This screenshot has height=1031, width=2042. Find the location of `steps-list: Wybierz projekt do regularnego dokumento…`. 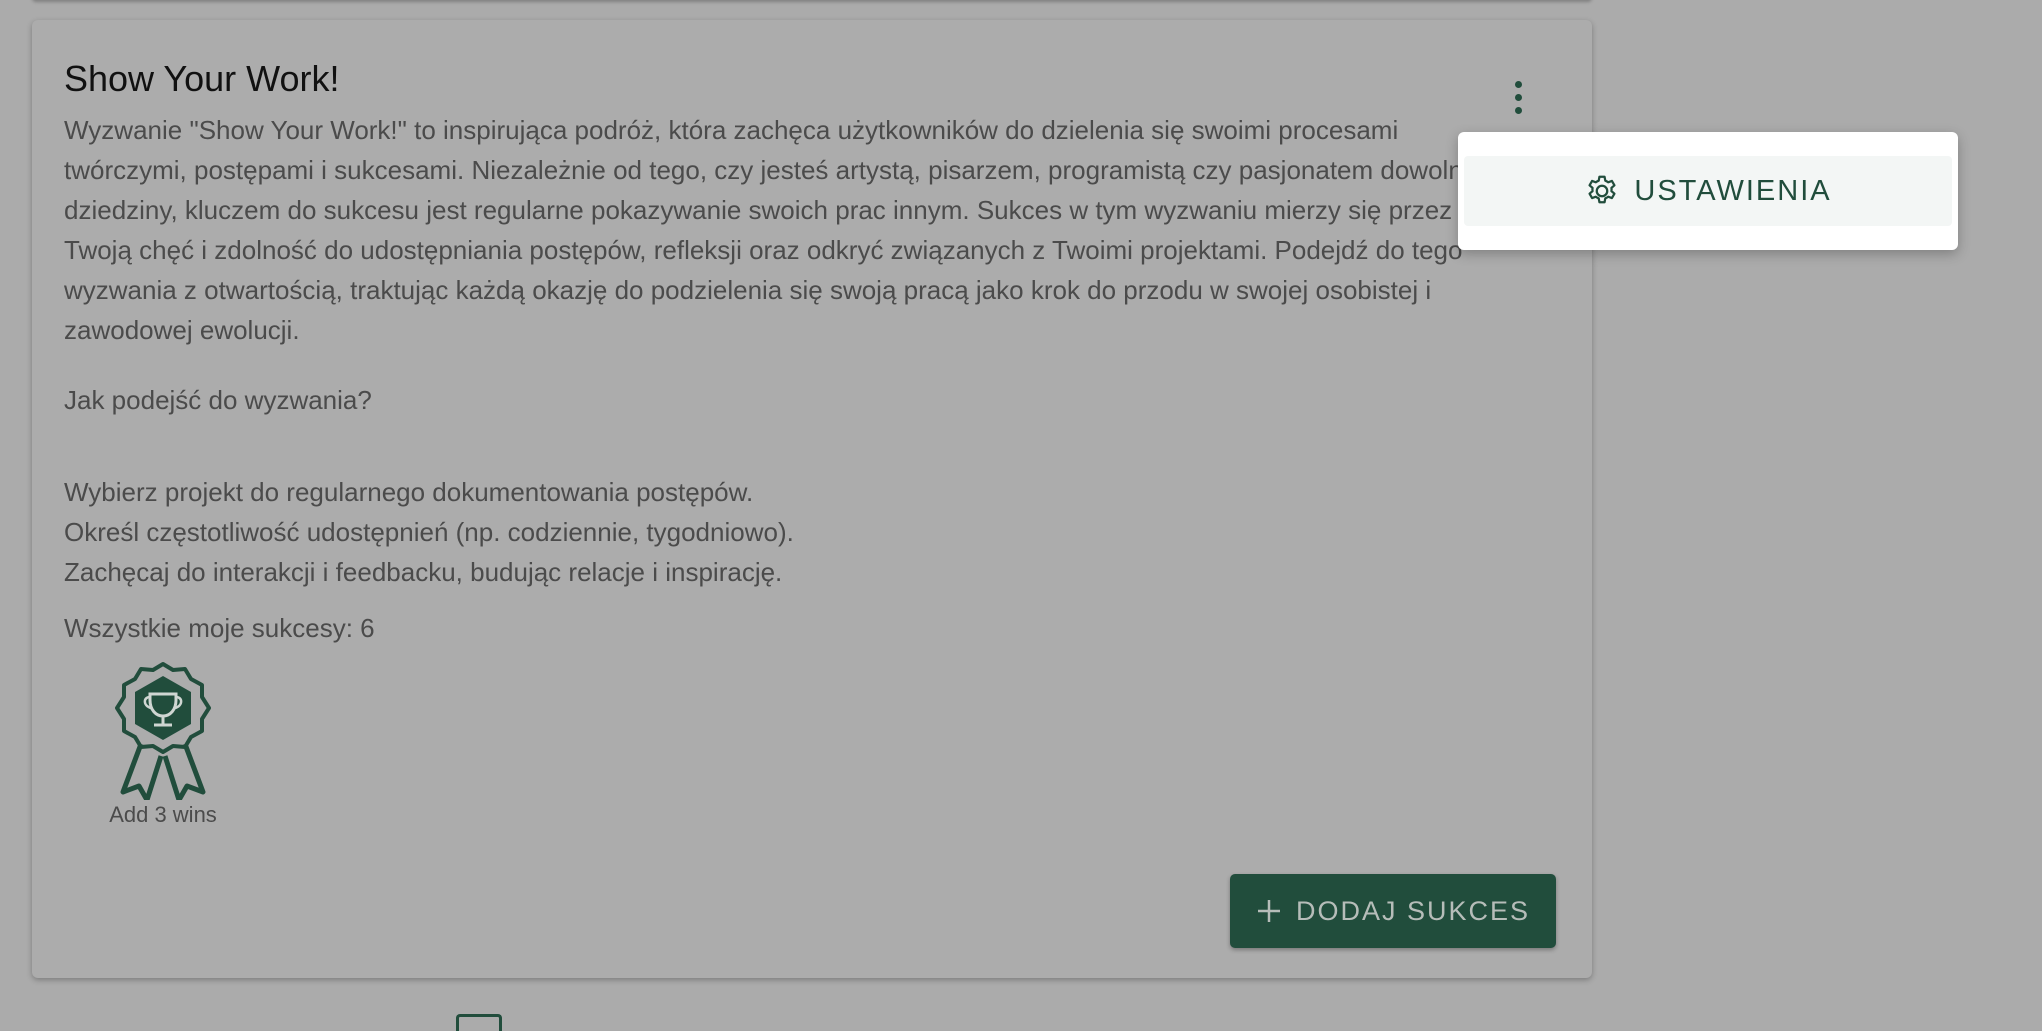

steps-list: Wybierz projekt do regularnego dokumento… is located at coordinates (429, 532).